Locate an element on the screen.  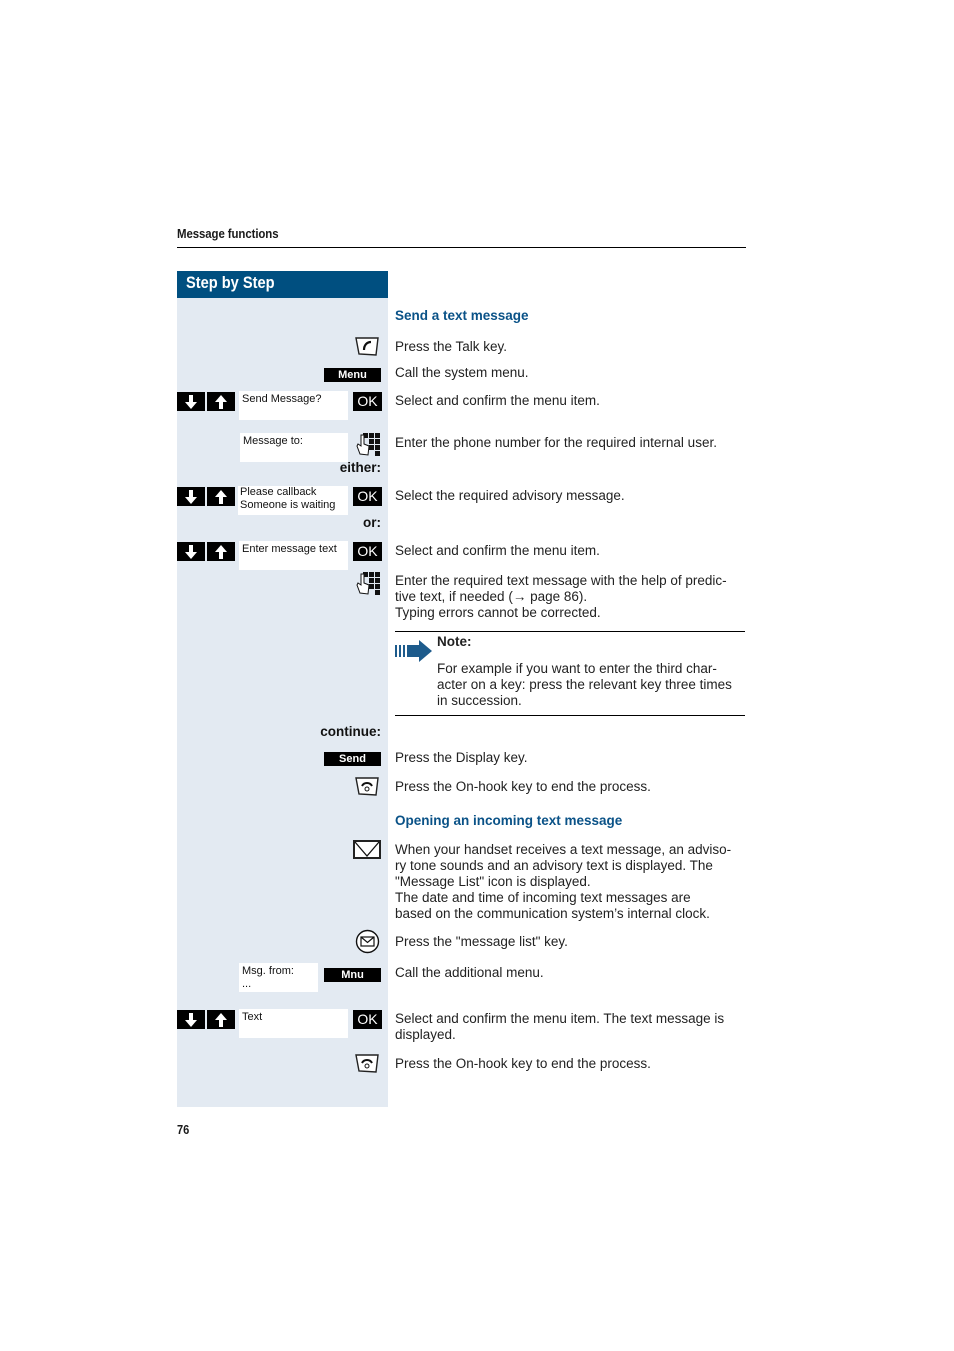
text-line: displayed. is located at coordinates (425, 1034).